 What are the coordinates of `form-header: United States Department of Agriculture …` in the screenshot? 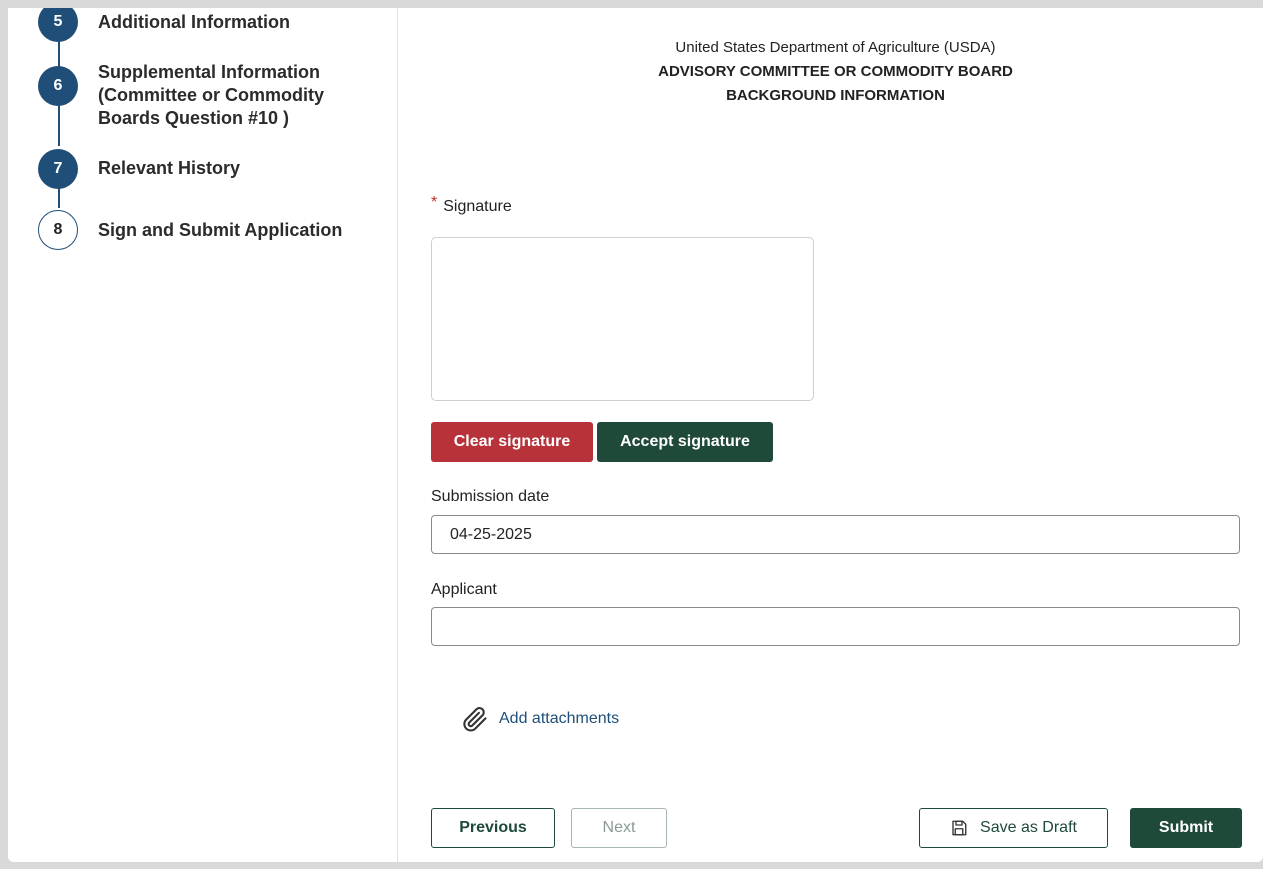 It's located at (830, 72).